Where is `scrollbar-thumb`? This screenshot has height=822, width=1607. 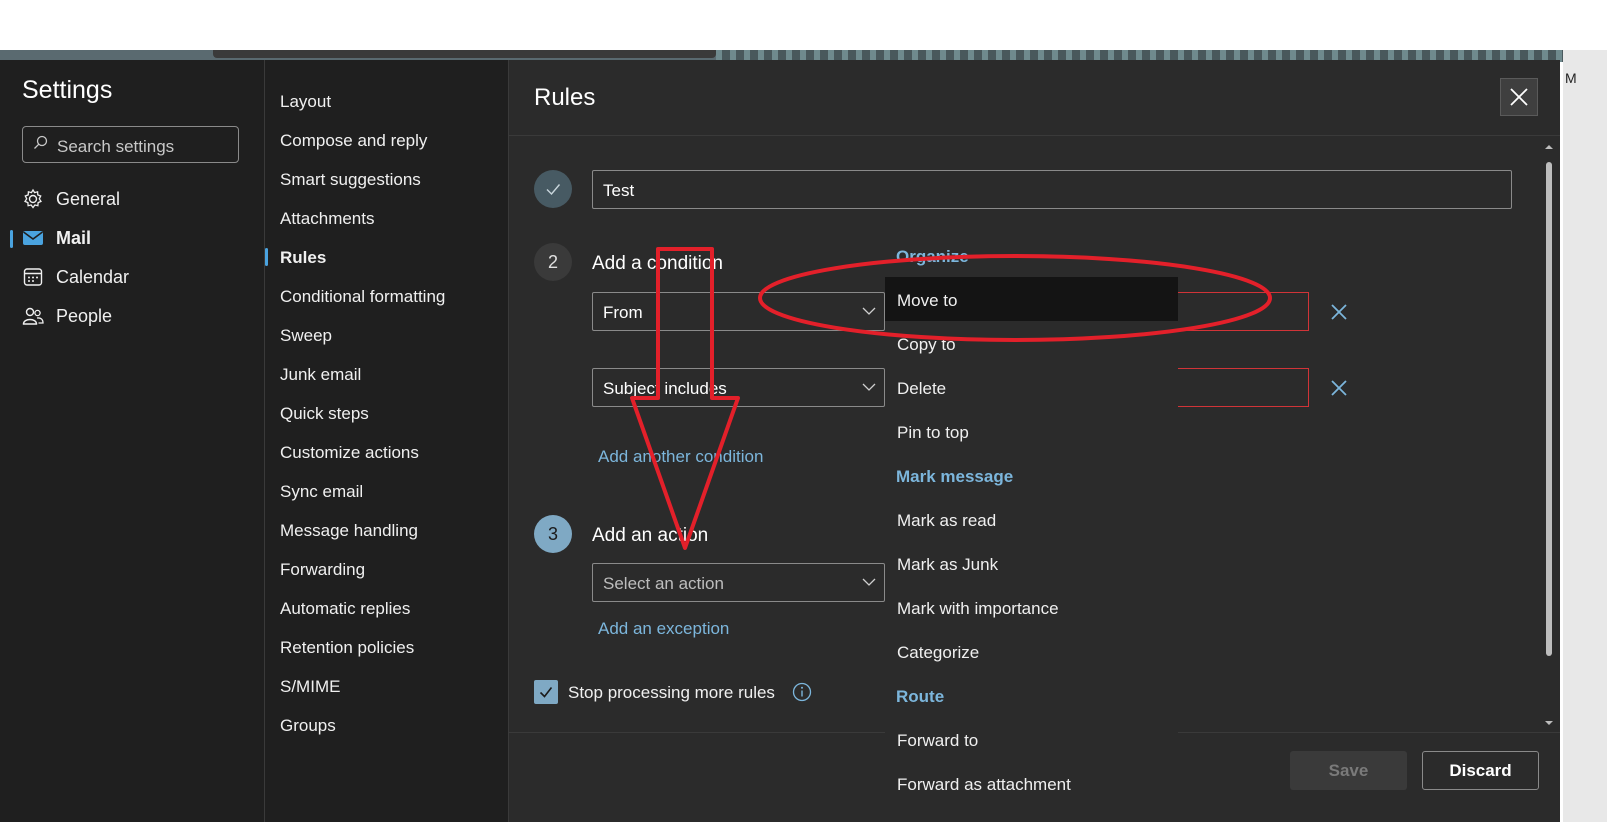 scrollbar-thumb is located at coordinates (1549, 409).